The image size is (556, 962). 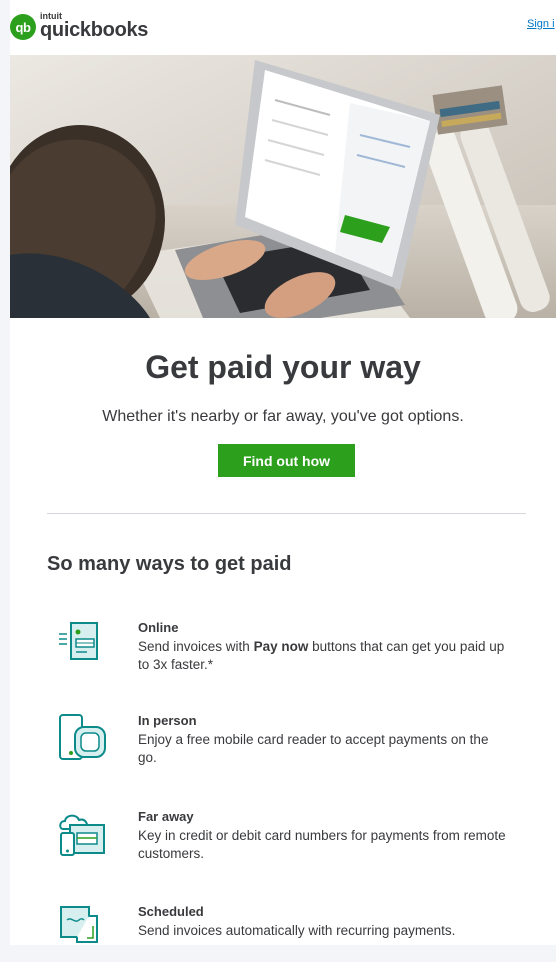 I want to click on section-title: So many ways to get paid, so click(x=169, y=564).